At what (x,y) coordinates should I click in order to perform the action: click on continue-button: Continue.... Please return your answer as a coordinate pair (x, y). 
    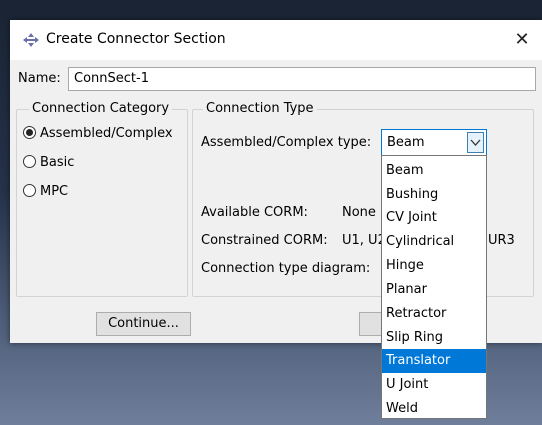
    Looking at the image, I should click on (143, 324).